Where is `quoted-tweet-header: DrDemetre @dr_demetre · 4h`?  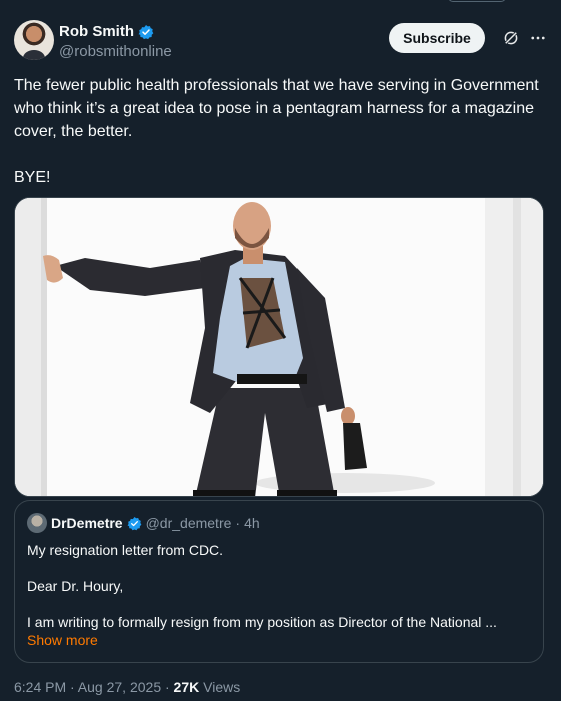
quoted-tweet-header: DrDemetre @dr_demetre · 4h is located at coordinates (143, 523).